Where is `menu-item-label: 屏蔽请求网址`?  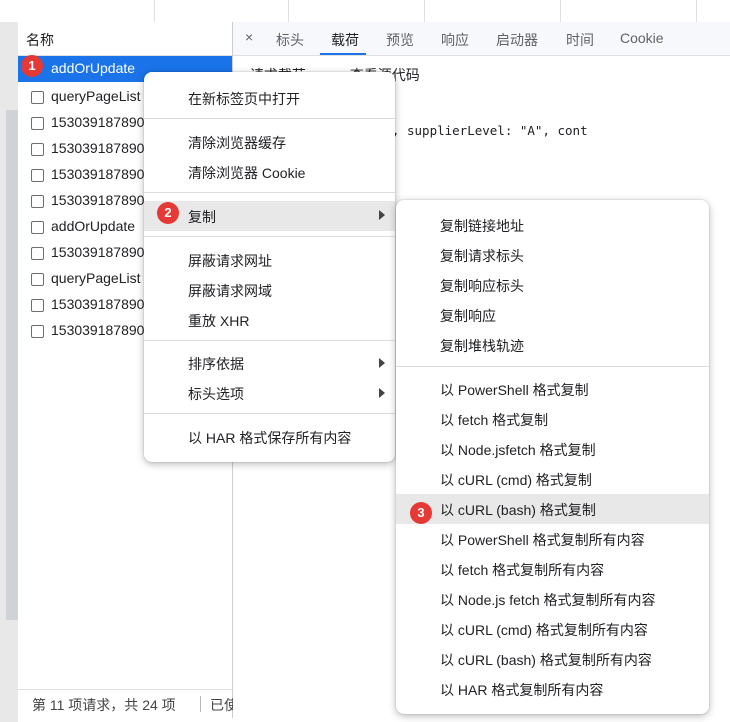
menu-item-label: 屏蔽请求网址 is located at coordinates (230, 261).